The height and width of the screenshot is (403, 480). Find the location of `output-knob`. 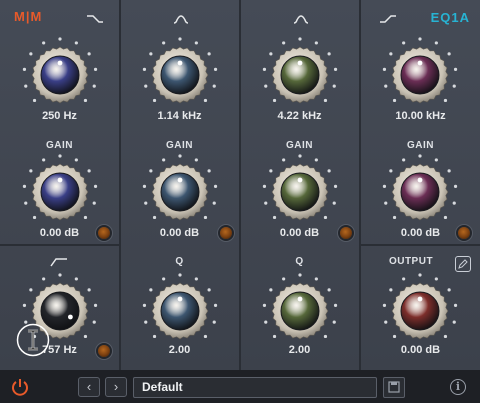

output-knob is located at coordinates (420, 311).